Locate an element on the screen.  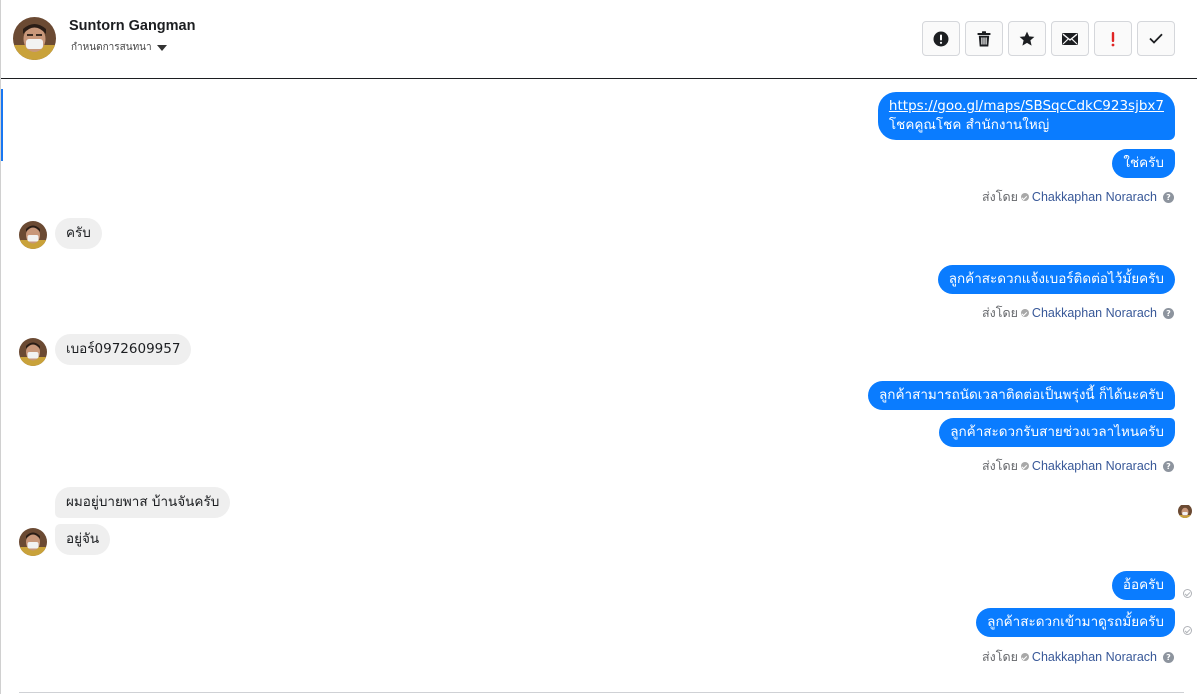
outgoing-message-bubble: ลูกค้าสะดวกแจ้งเบอร์ติดต่อไว้มั้ยครับ is located at coordinates (1056, 279).